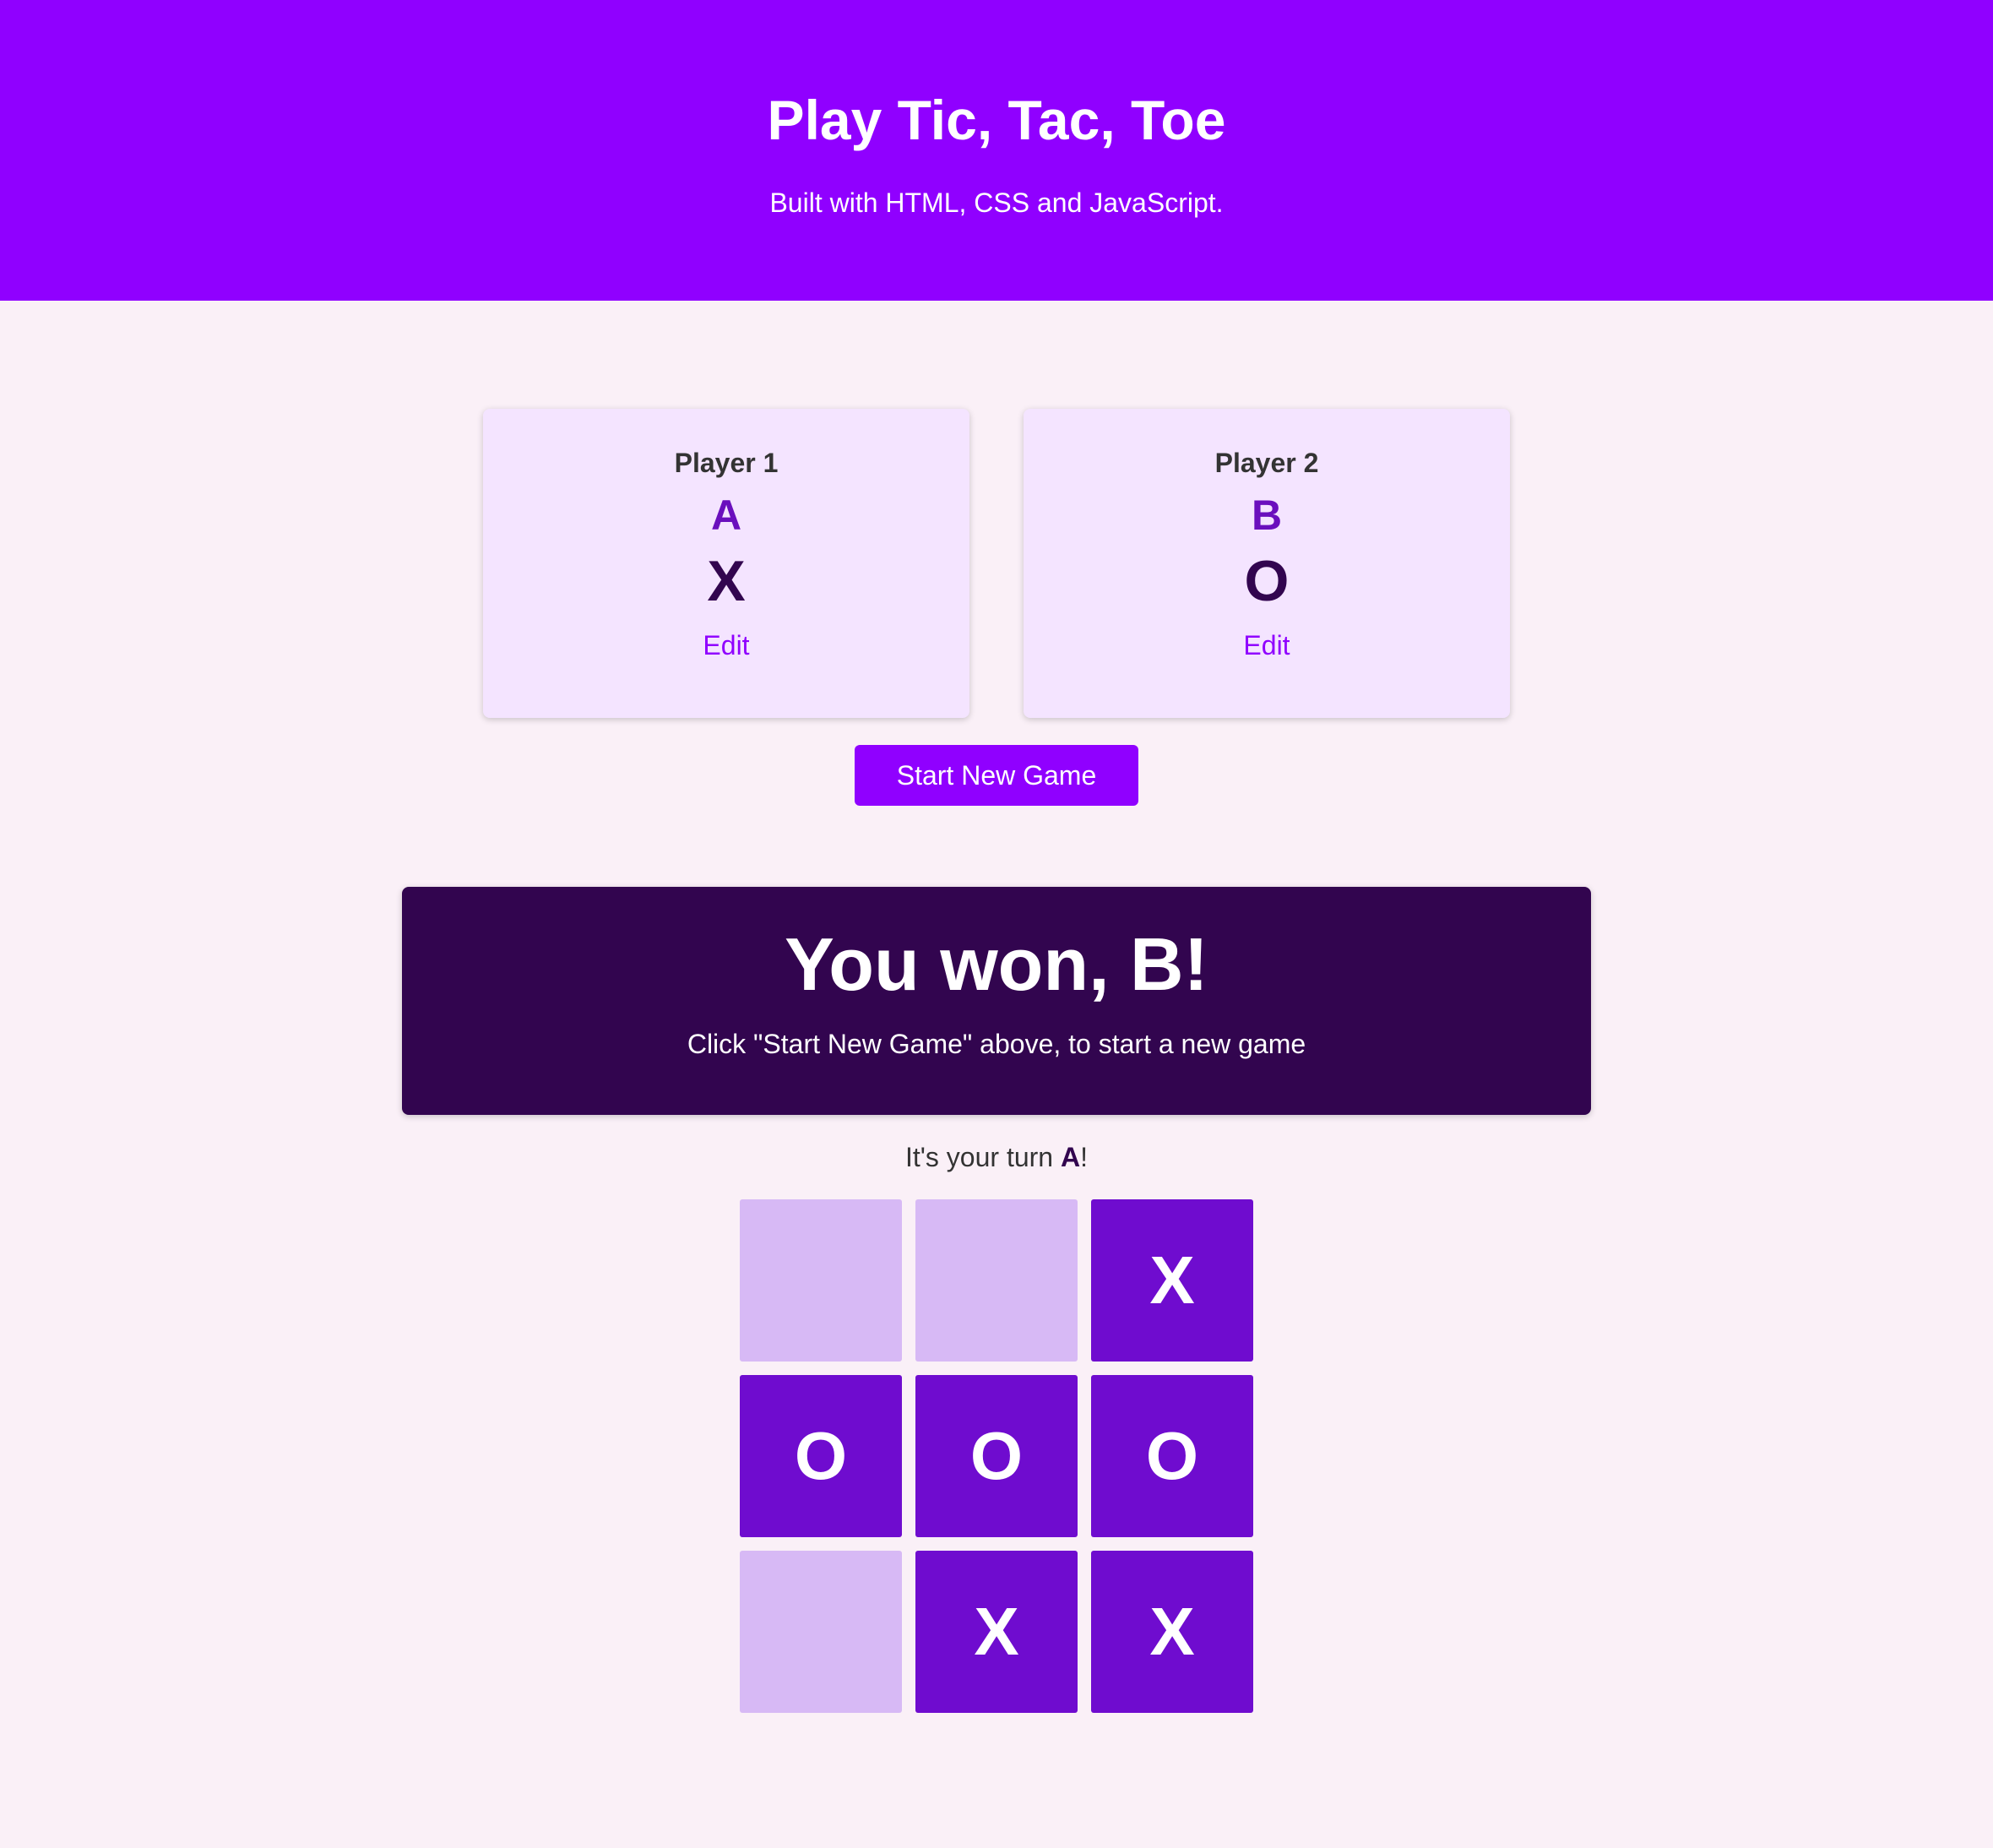 This screenshot has height=1848, width=1993. Describe the element at coordinates (726, 515) in the screenshot. I see `player-name: A` at that location.